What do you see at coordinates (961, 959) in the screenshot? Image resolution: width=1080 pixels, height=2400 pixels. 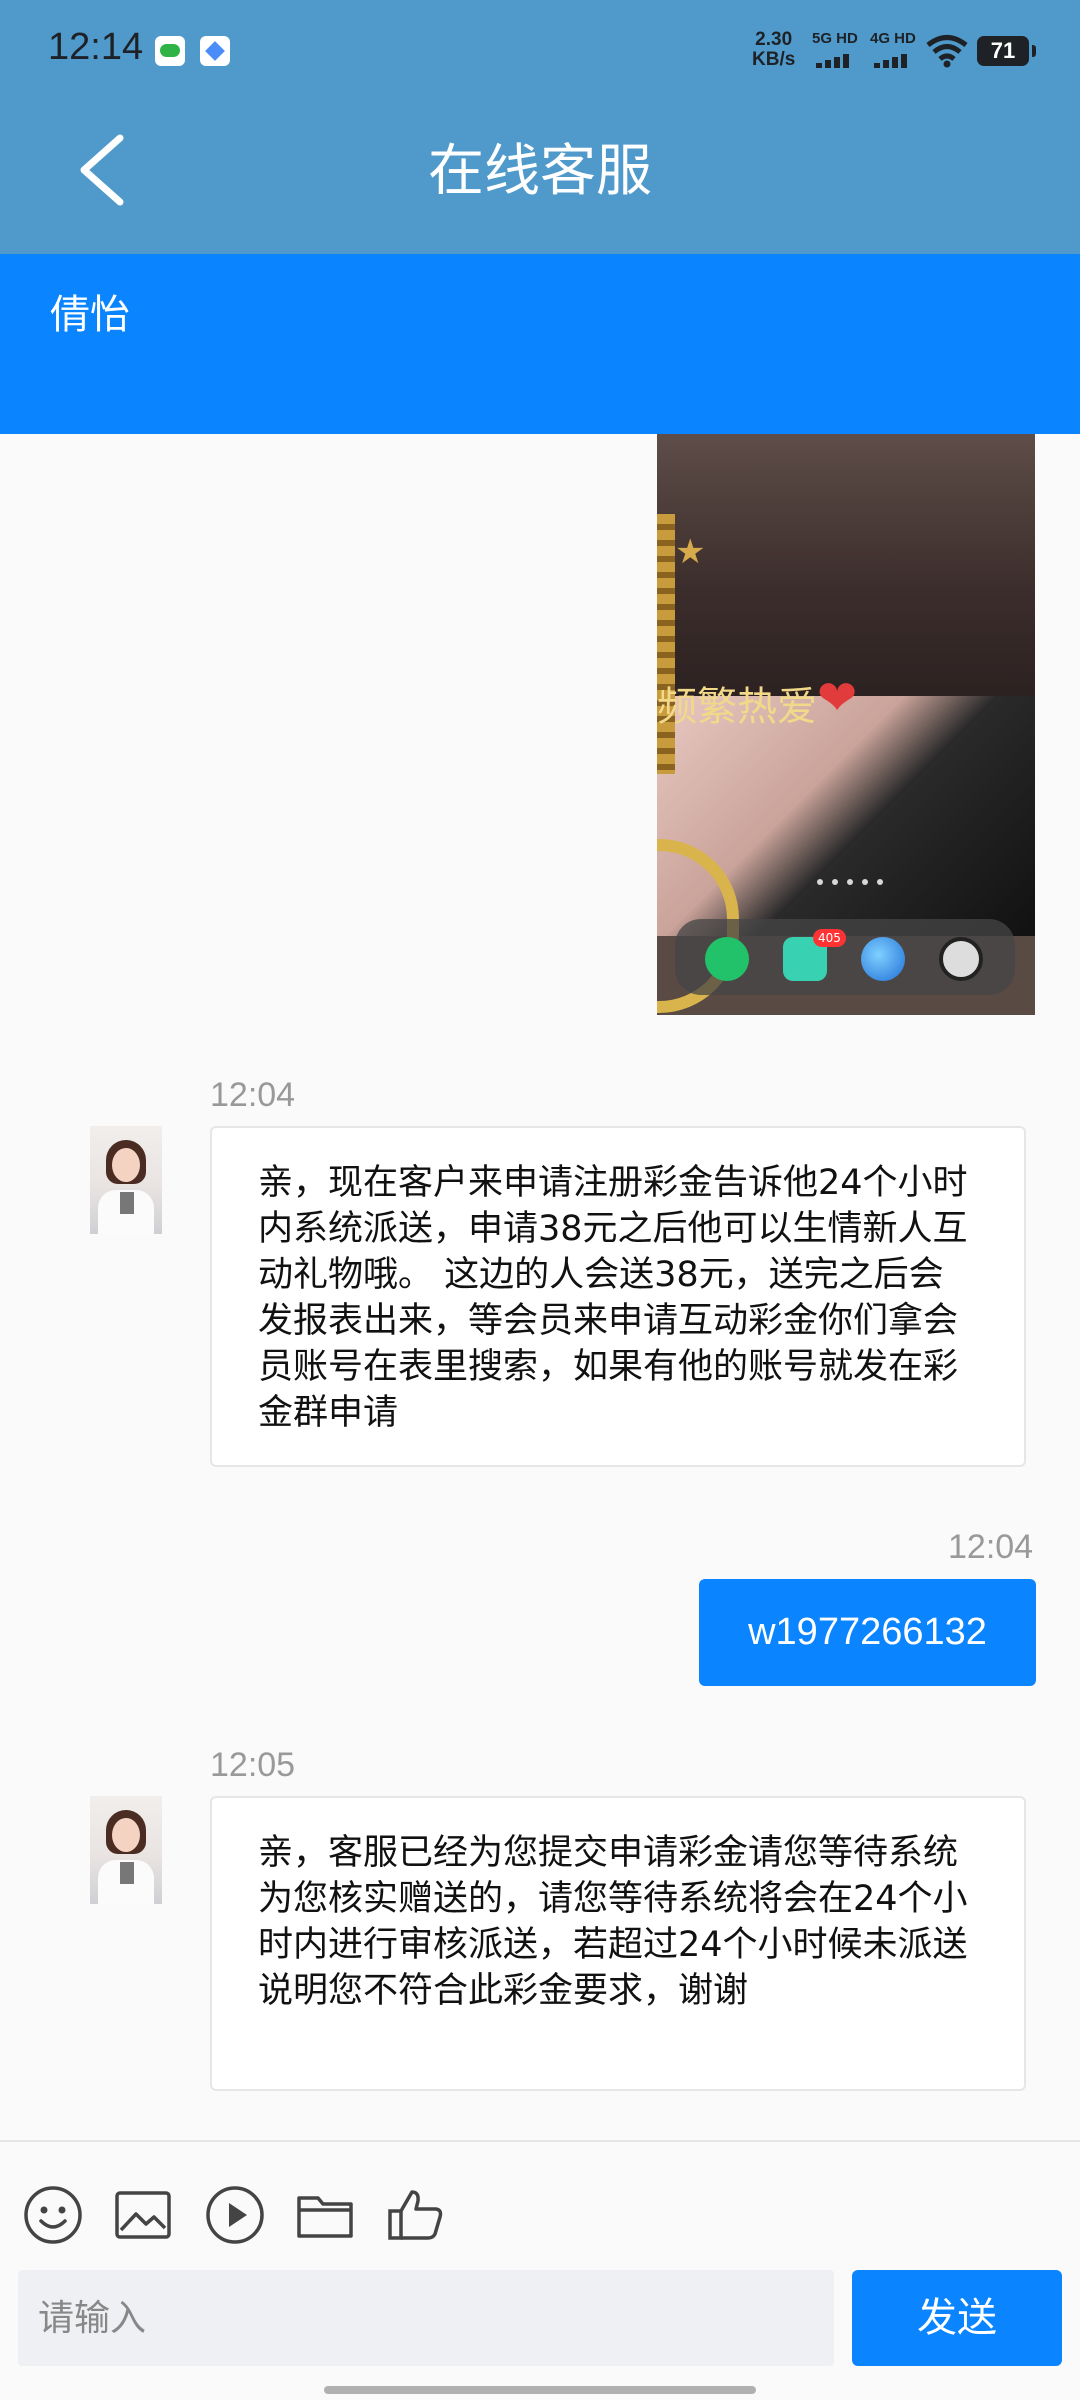 I see `camera-icon` at bounding box center [961, 959].